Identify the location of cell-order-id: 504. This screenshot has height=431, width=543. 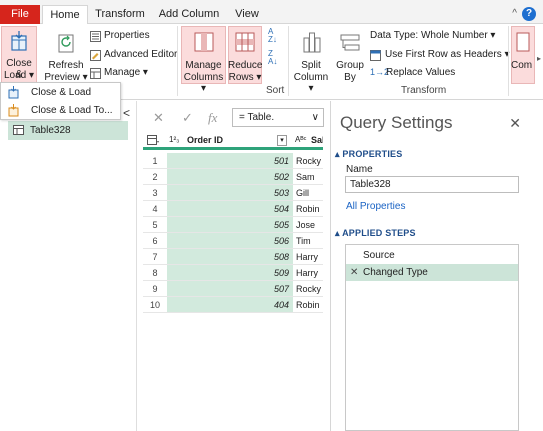
(230, 209).